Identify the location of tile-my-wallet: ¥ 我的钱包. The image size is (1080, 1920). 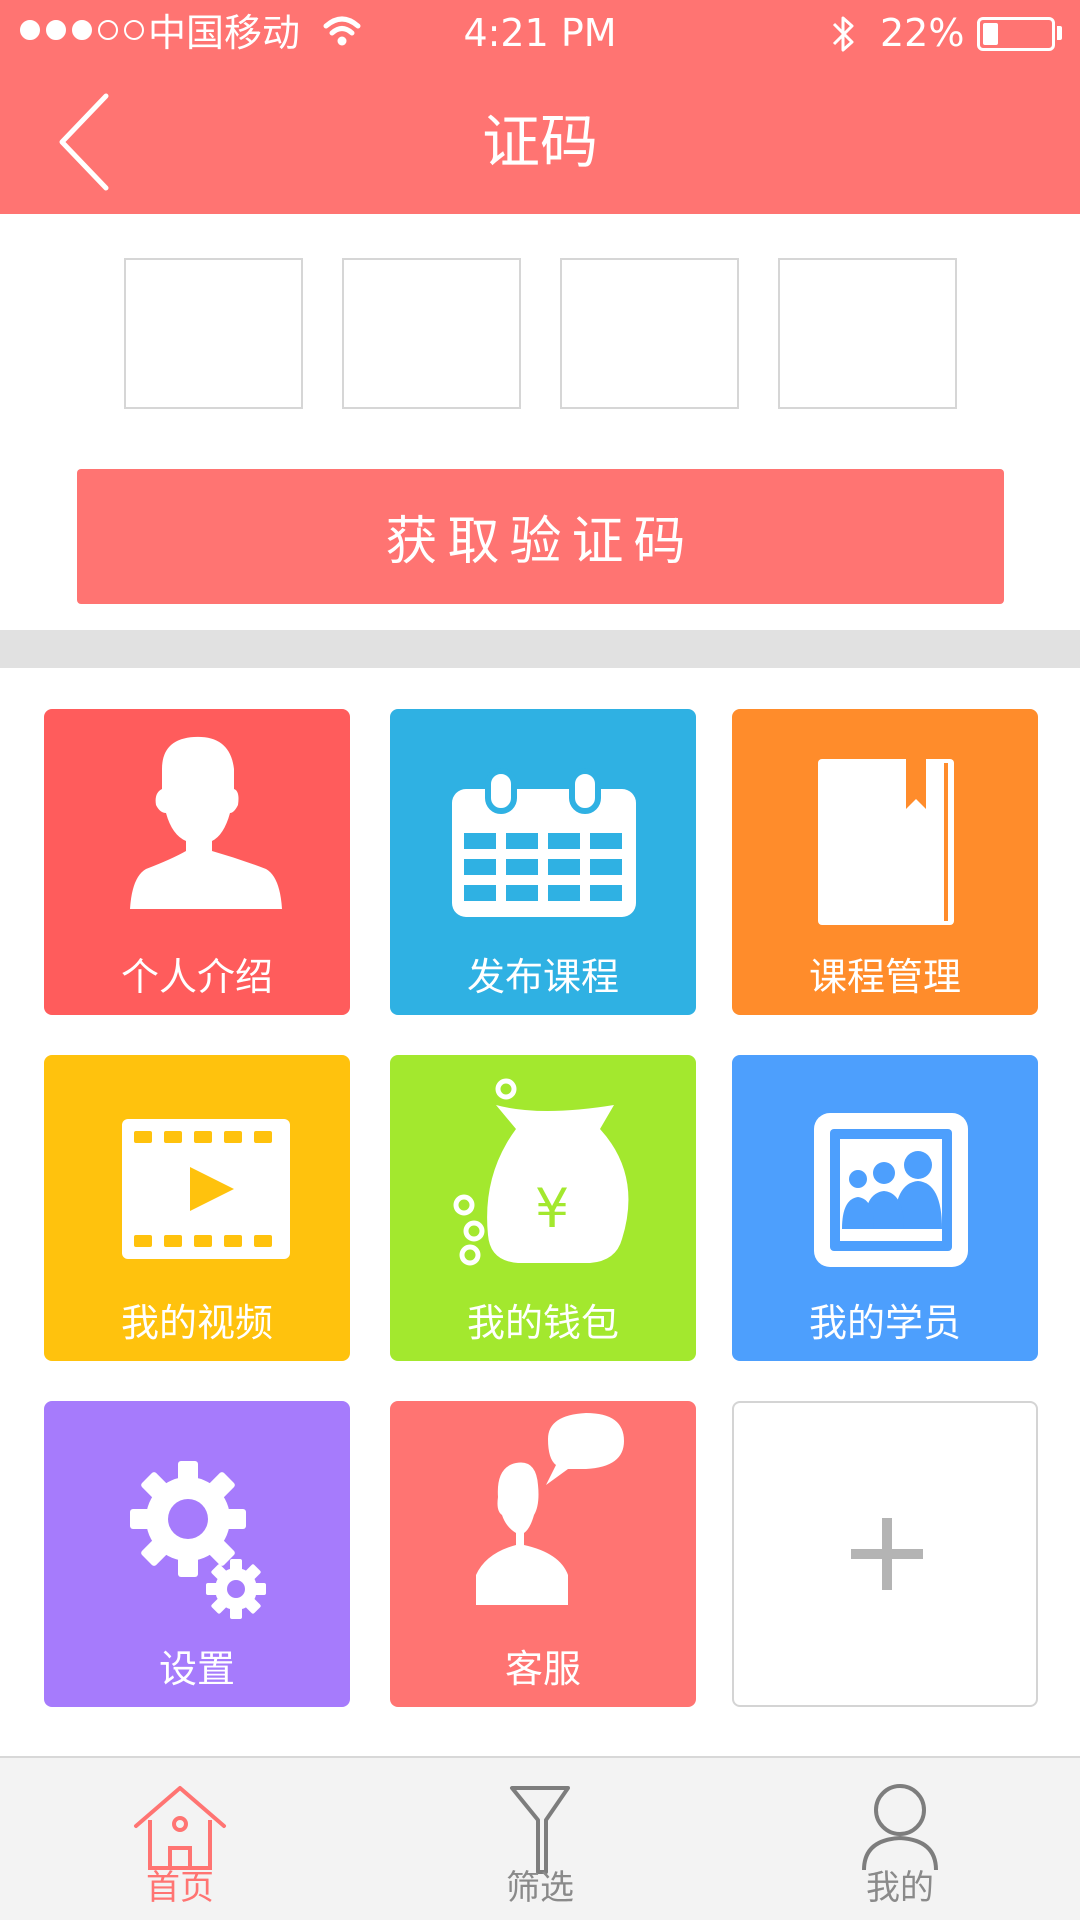
(543, 1208).